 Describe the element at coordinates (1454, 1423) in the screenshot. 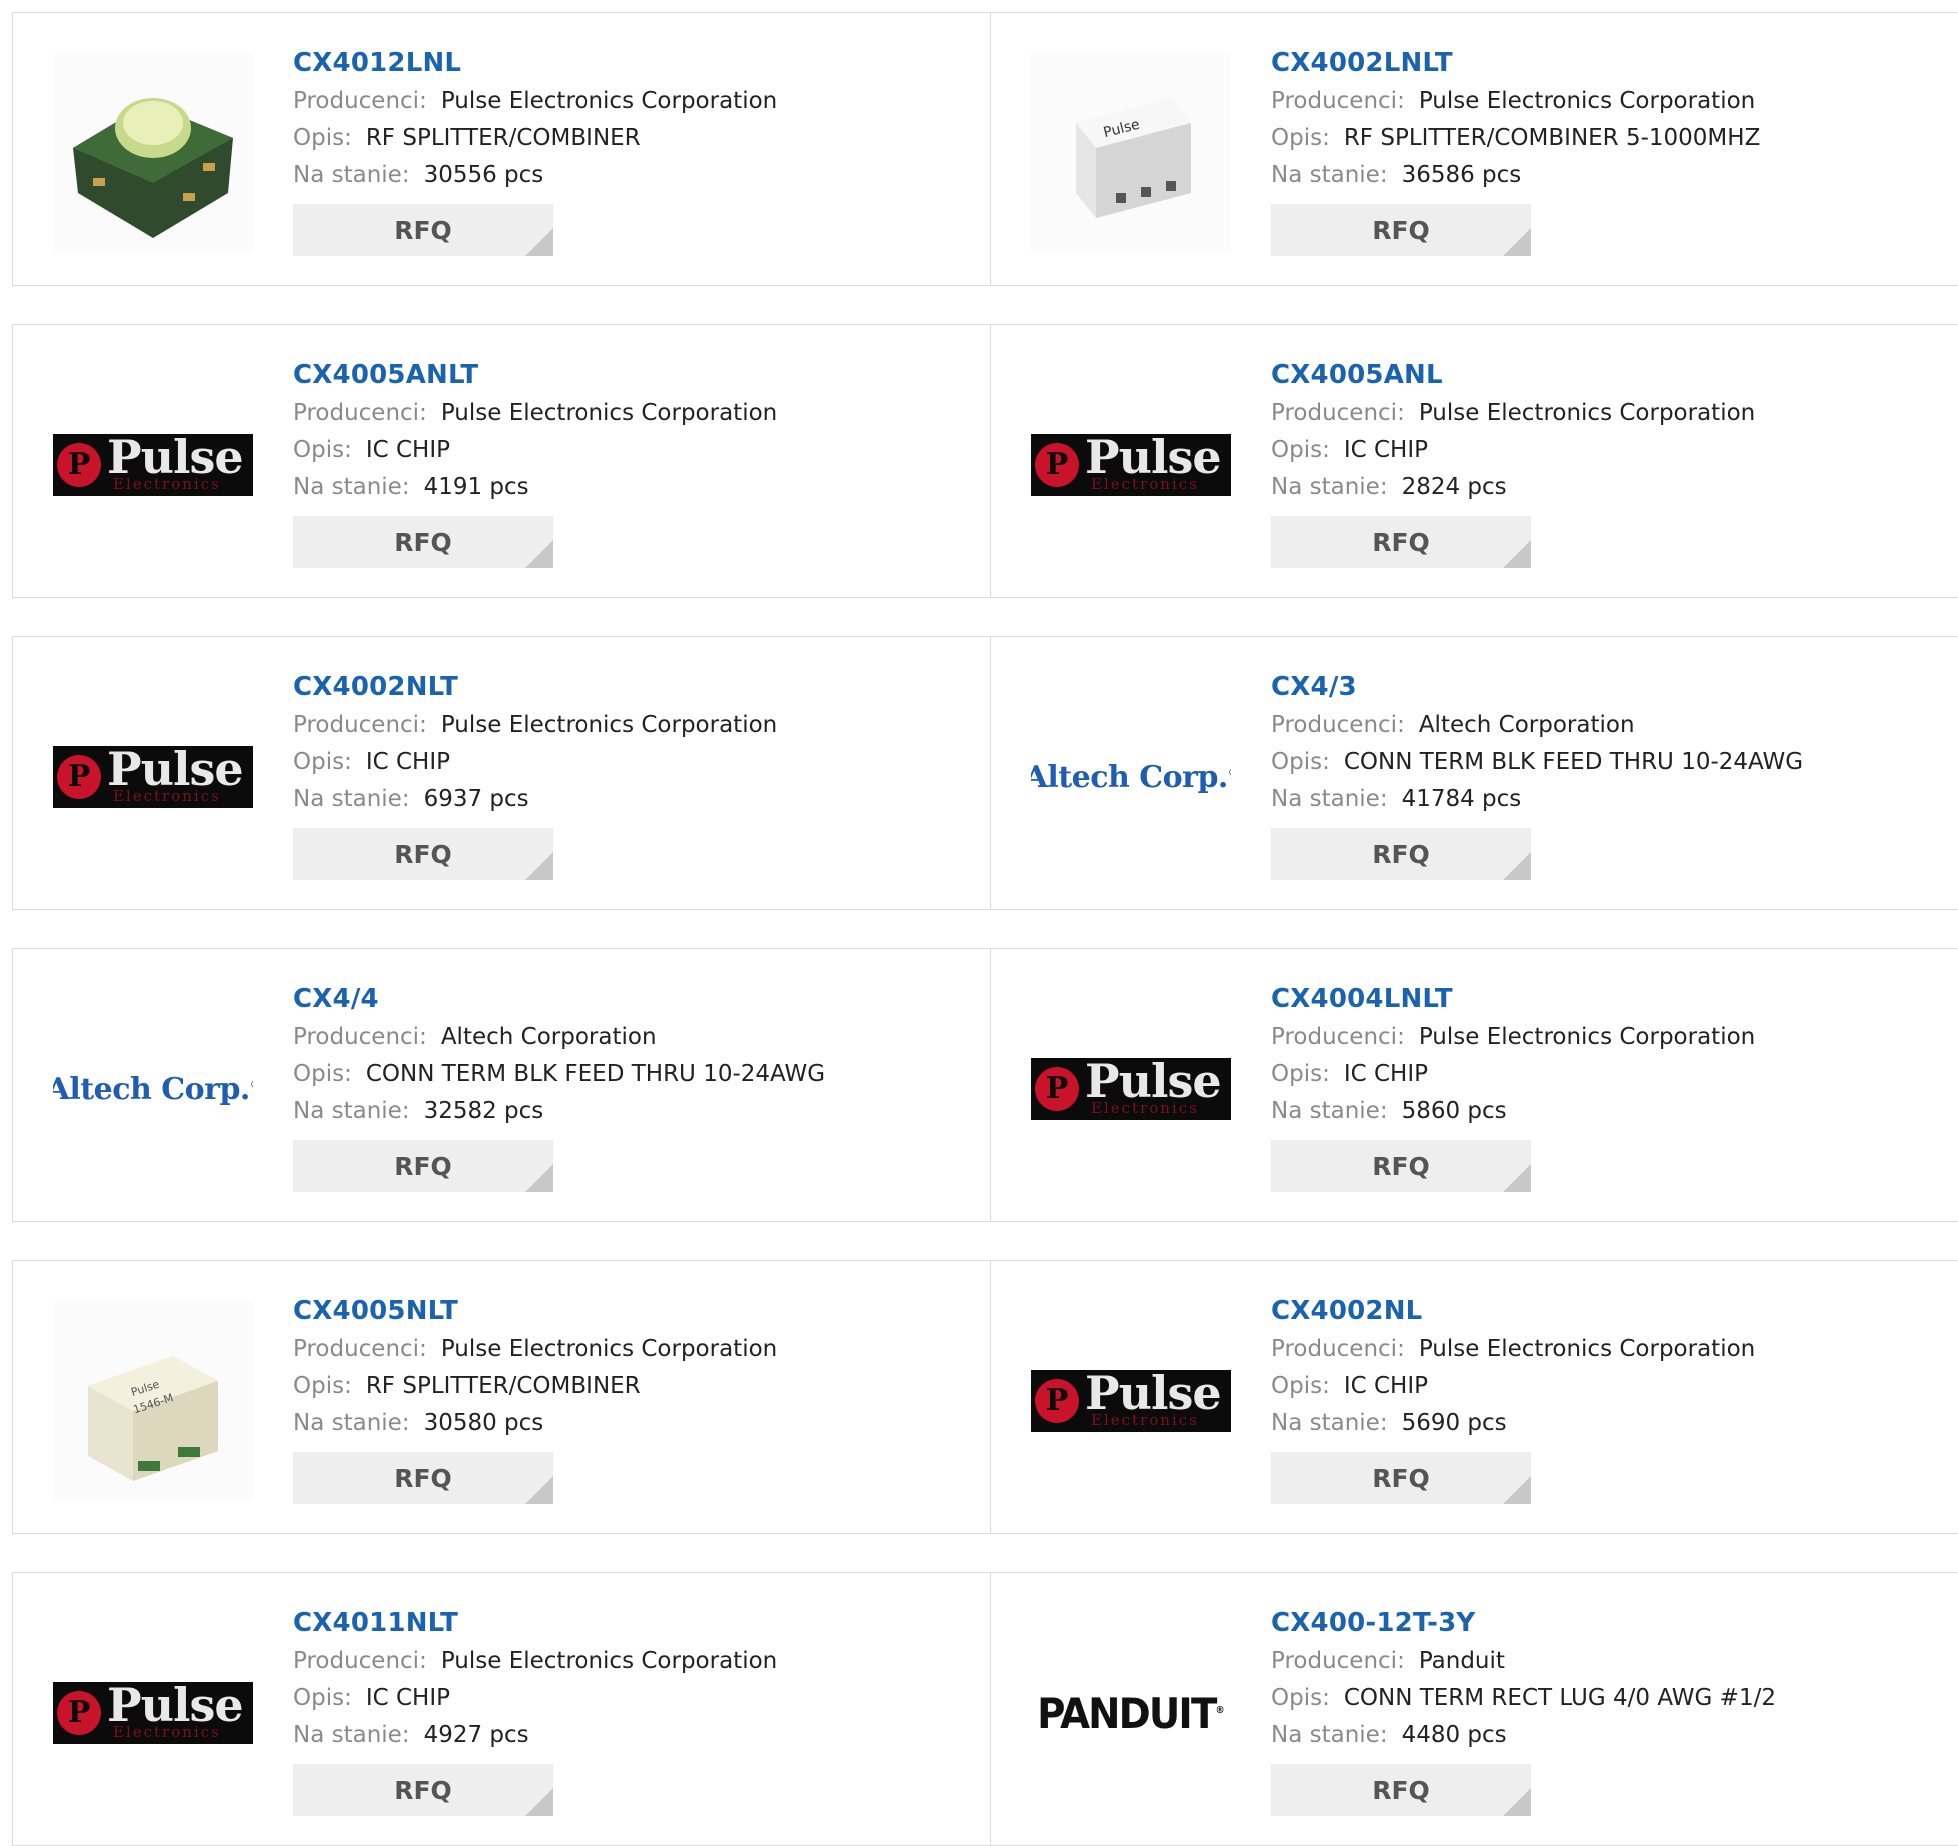

I see `stock-value: 5690 pcs` at that location.